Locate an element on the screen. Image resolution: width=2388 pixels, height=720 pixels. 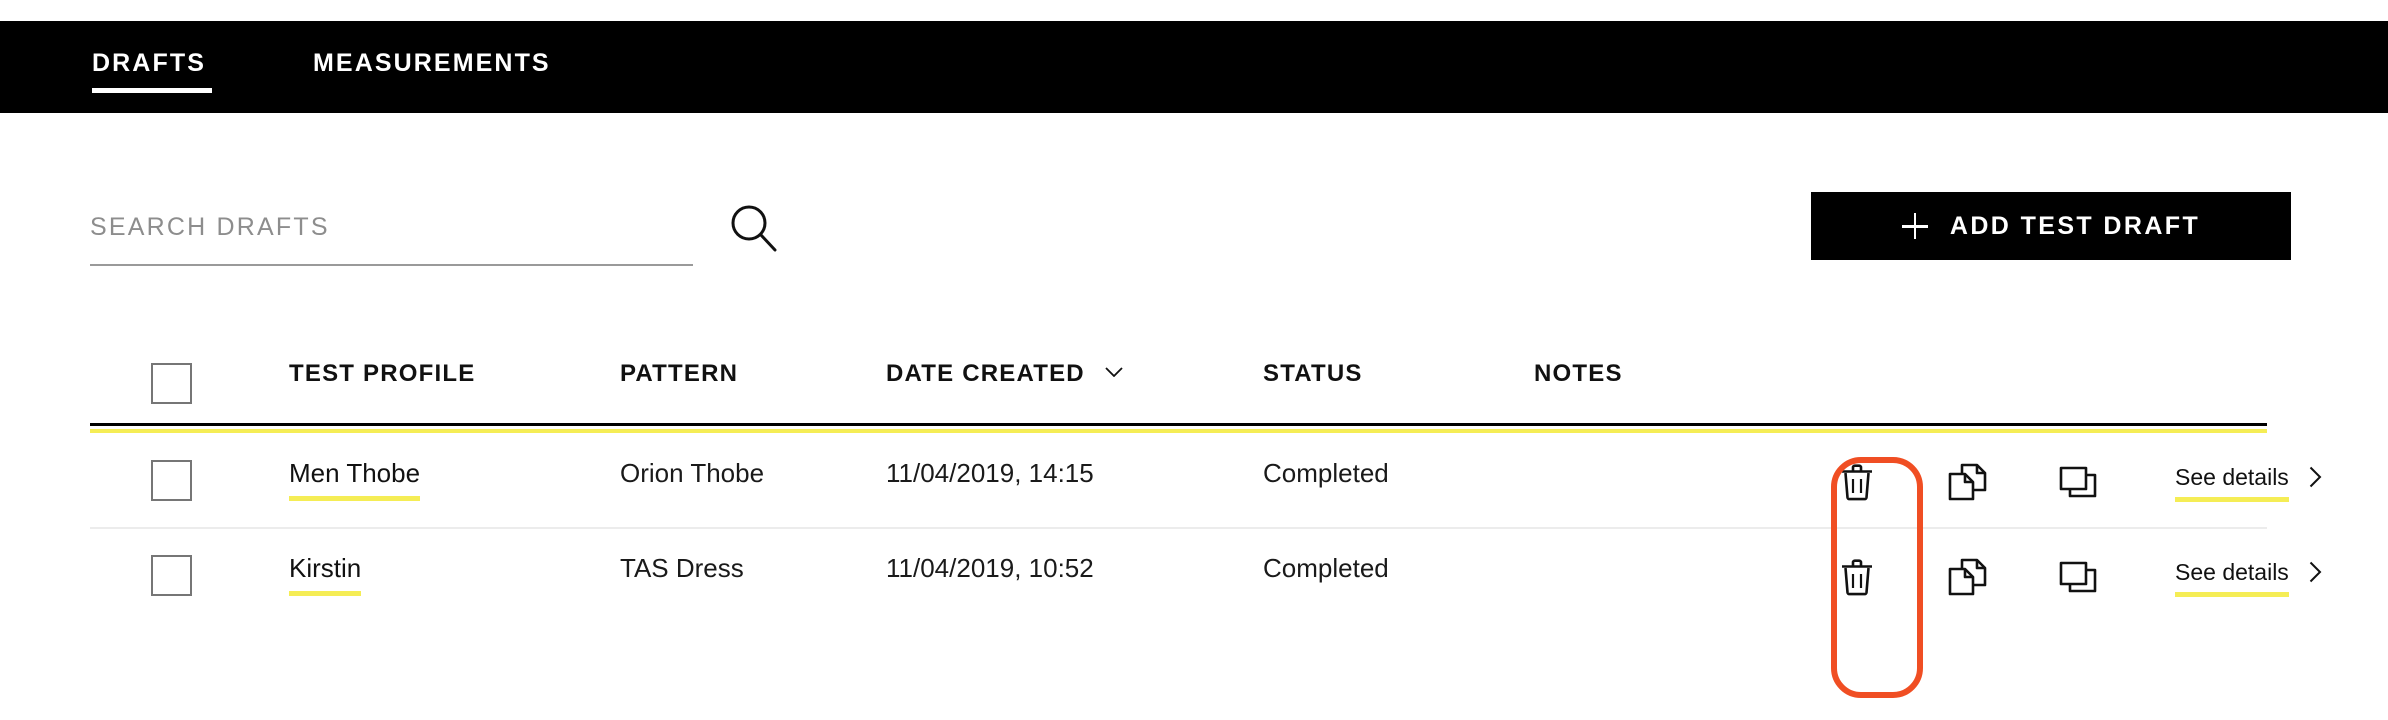
search-underline is located at coordinates (391, 265).